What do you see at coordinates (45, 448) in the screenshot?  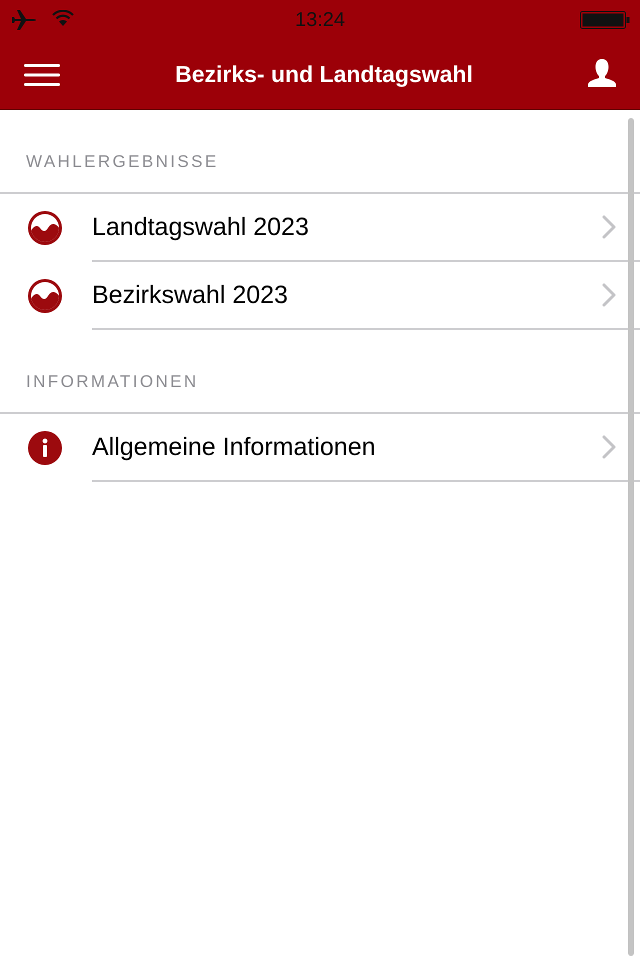 I see `info-icon` at bounding box center [45, 448].